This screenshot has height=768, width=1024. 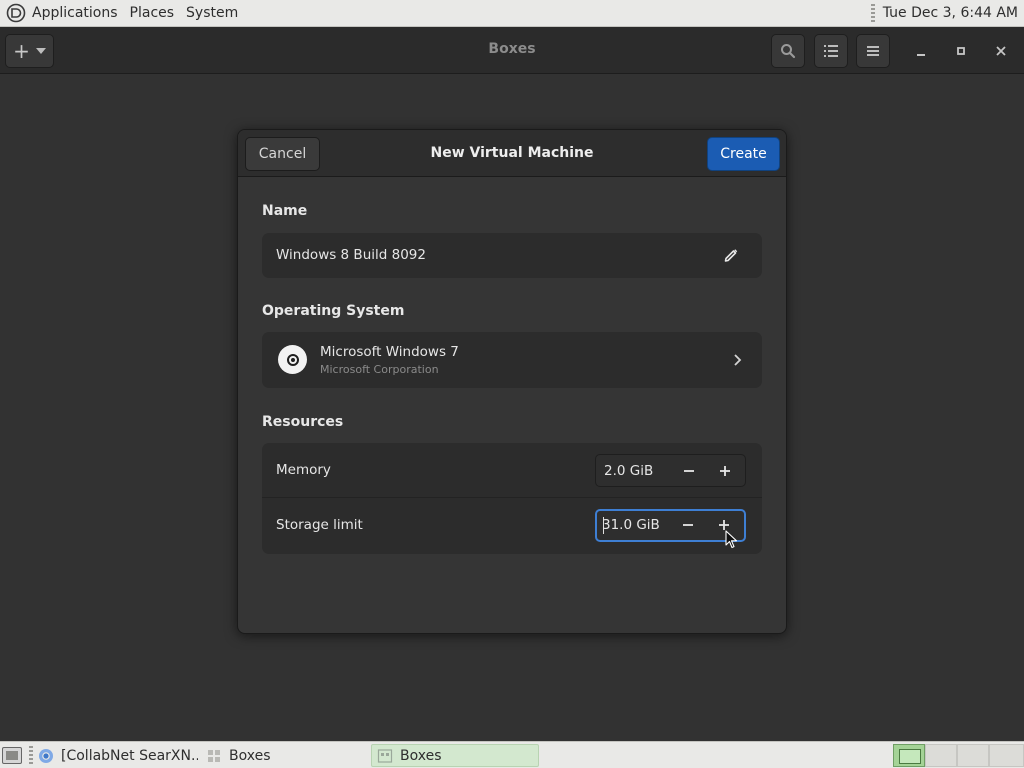 I want to click on dialog-title: New Virtual Machine, so click(x=512, y=153).